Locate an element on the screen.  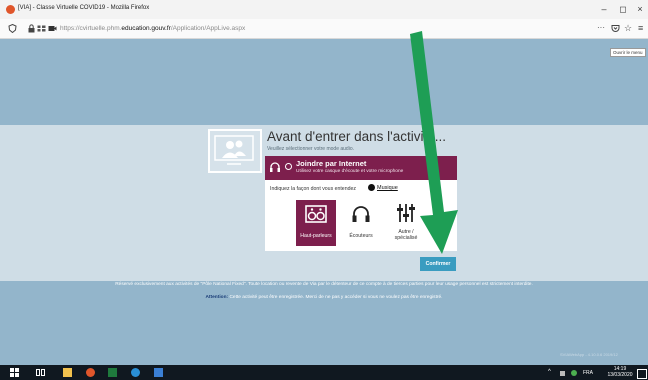
play-music-icon is located at coordinates (371, 187).